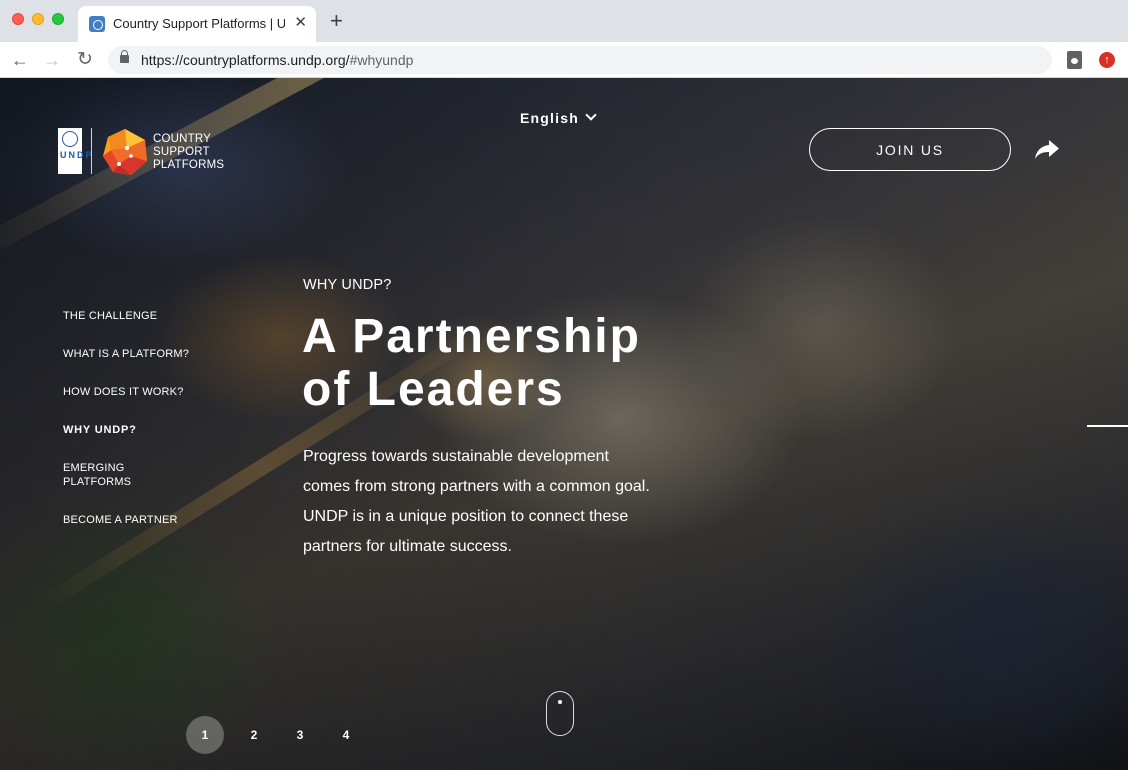 The width and height of the screenshot is (1128, 770). I want to click on csp-wordmark: COUNTRY SUPPORT PLATFORMS, so click(198, 152).